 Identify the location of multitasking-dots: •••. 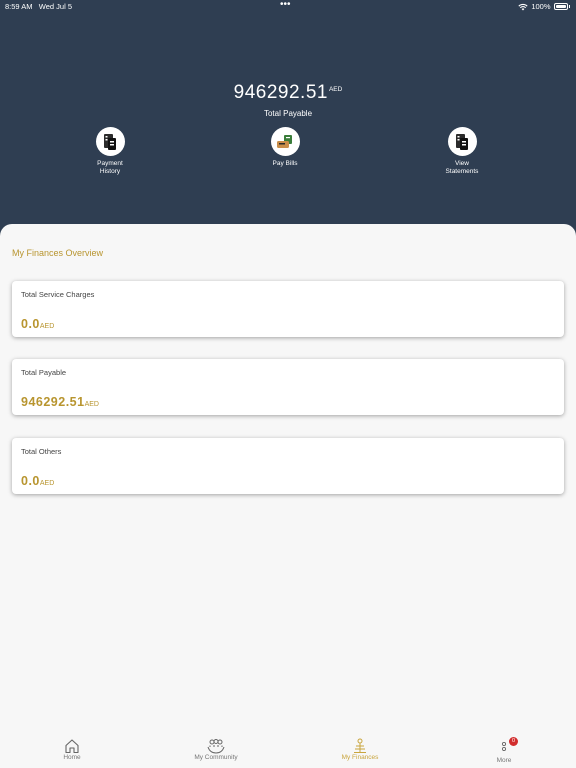
(285, 5).